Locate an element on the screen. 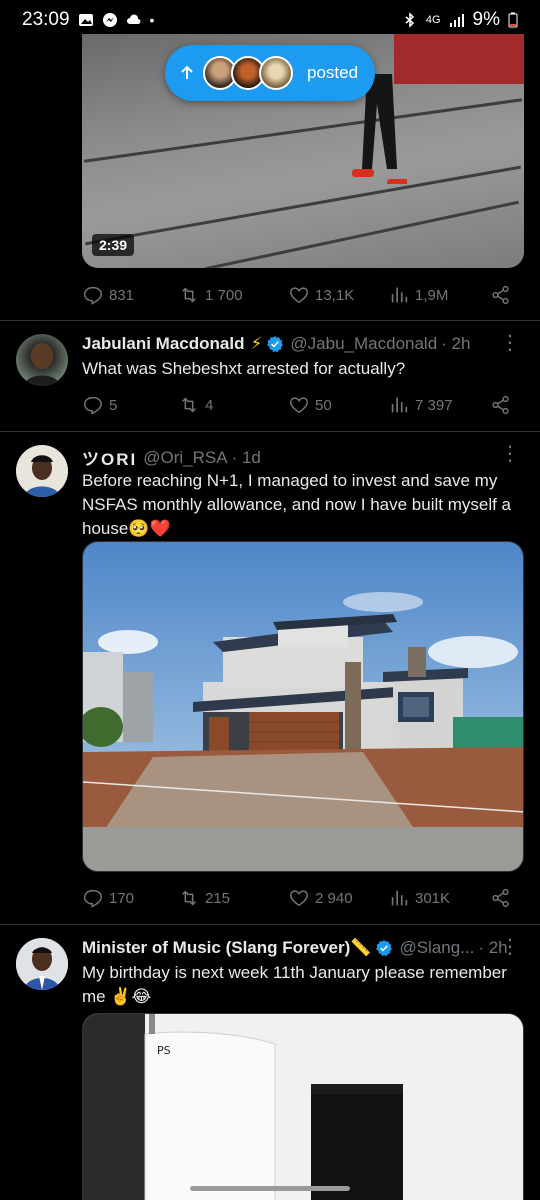 The width and height of the screenshot is (540, 1200). playstation-logo: PS is located at coordinates (164, 1050).